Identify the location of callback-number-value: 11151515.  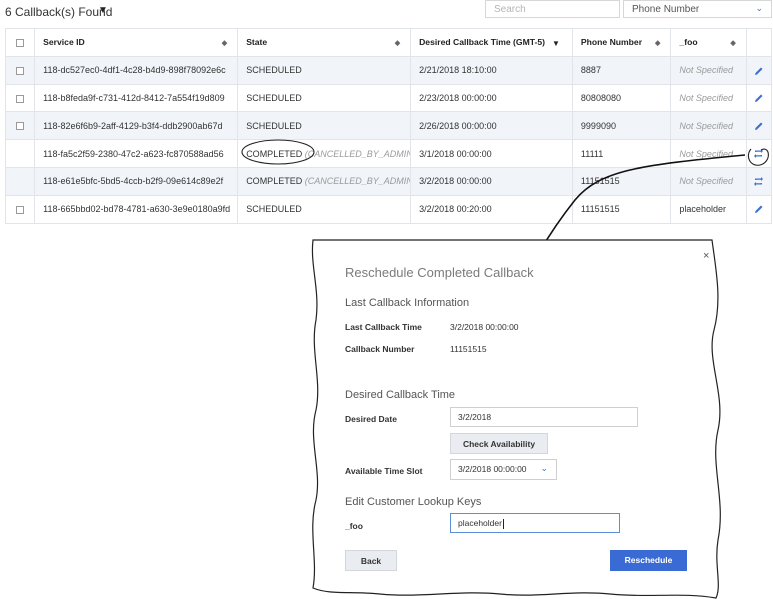
(468, 349).